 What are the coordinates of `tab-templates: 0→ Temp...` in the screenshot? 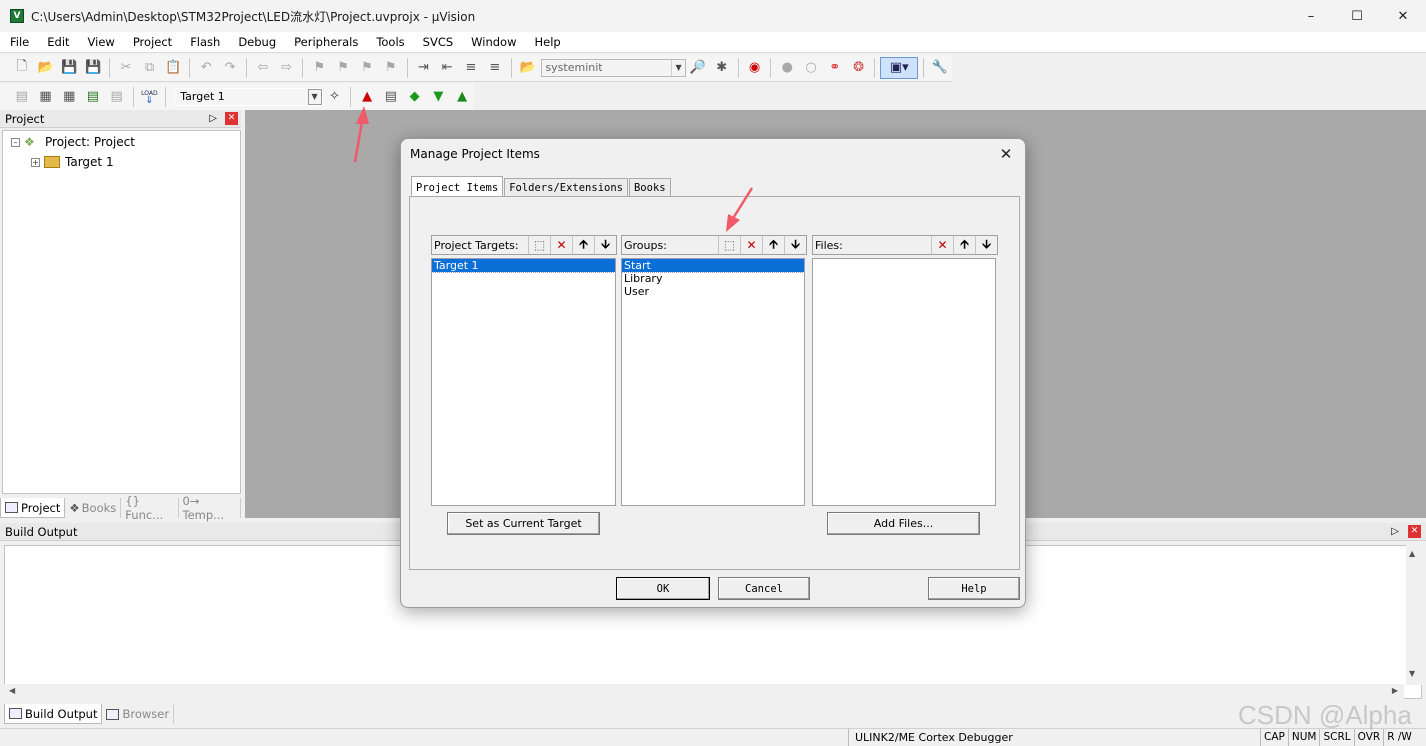 It's located at (210, 508).